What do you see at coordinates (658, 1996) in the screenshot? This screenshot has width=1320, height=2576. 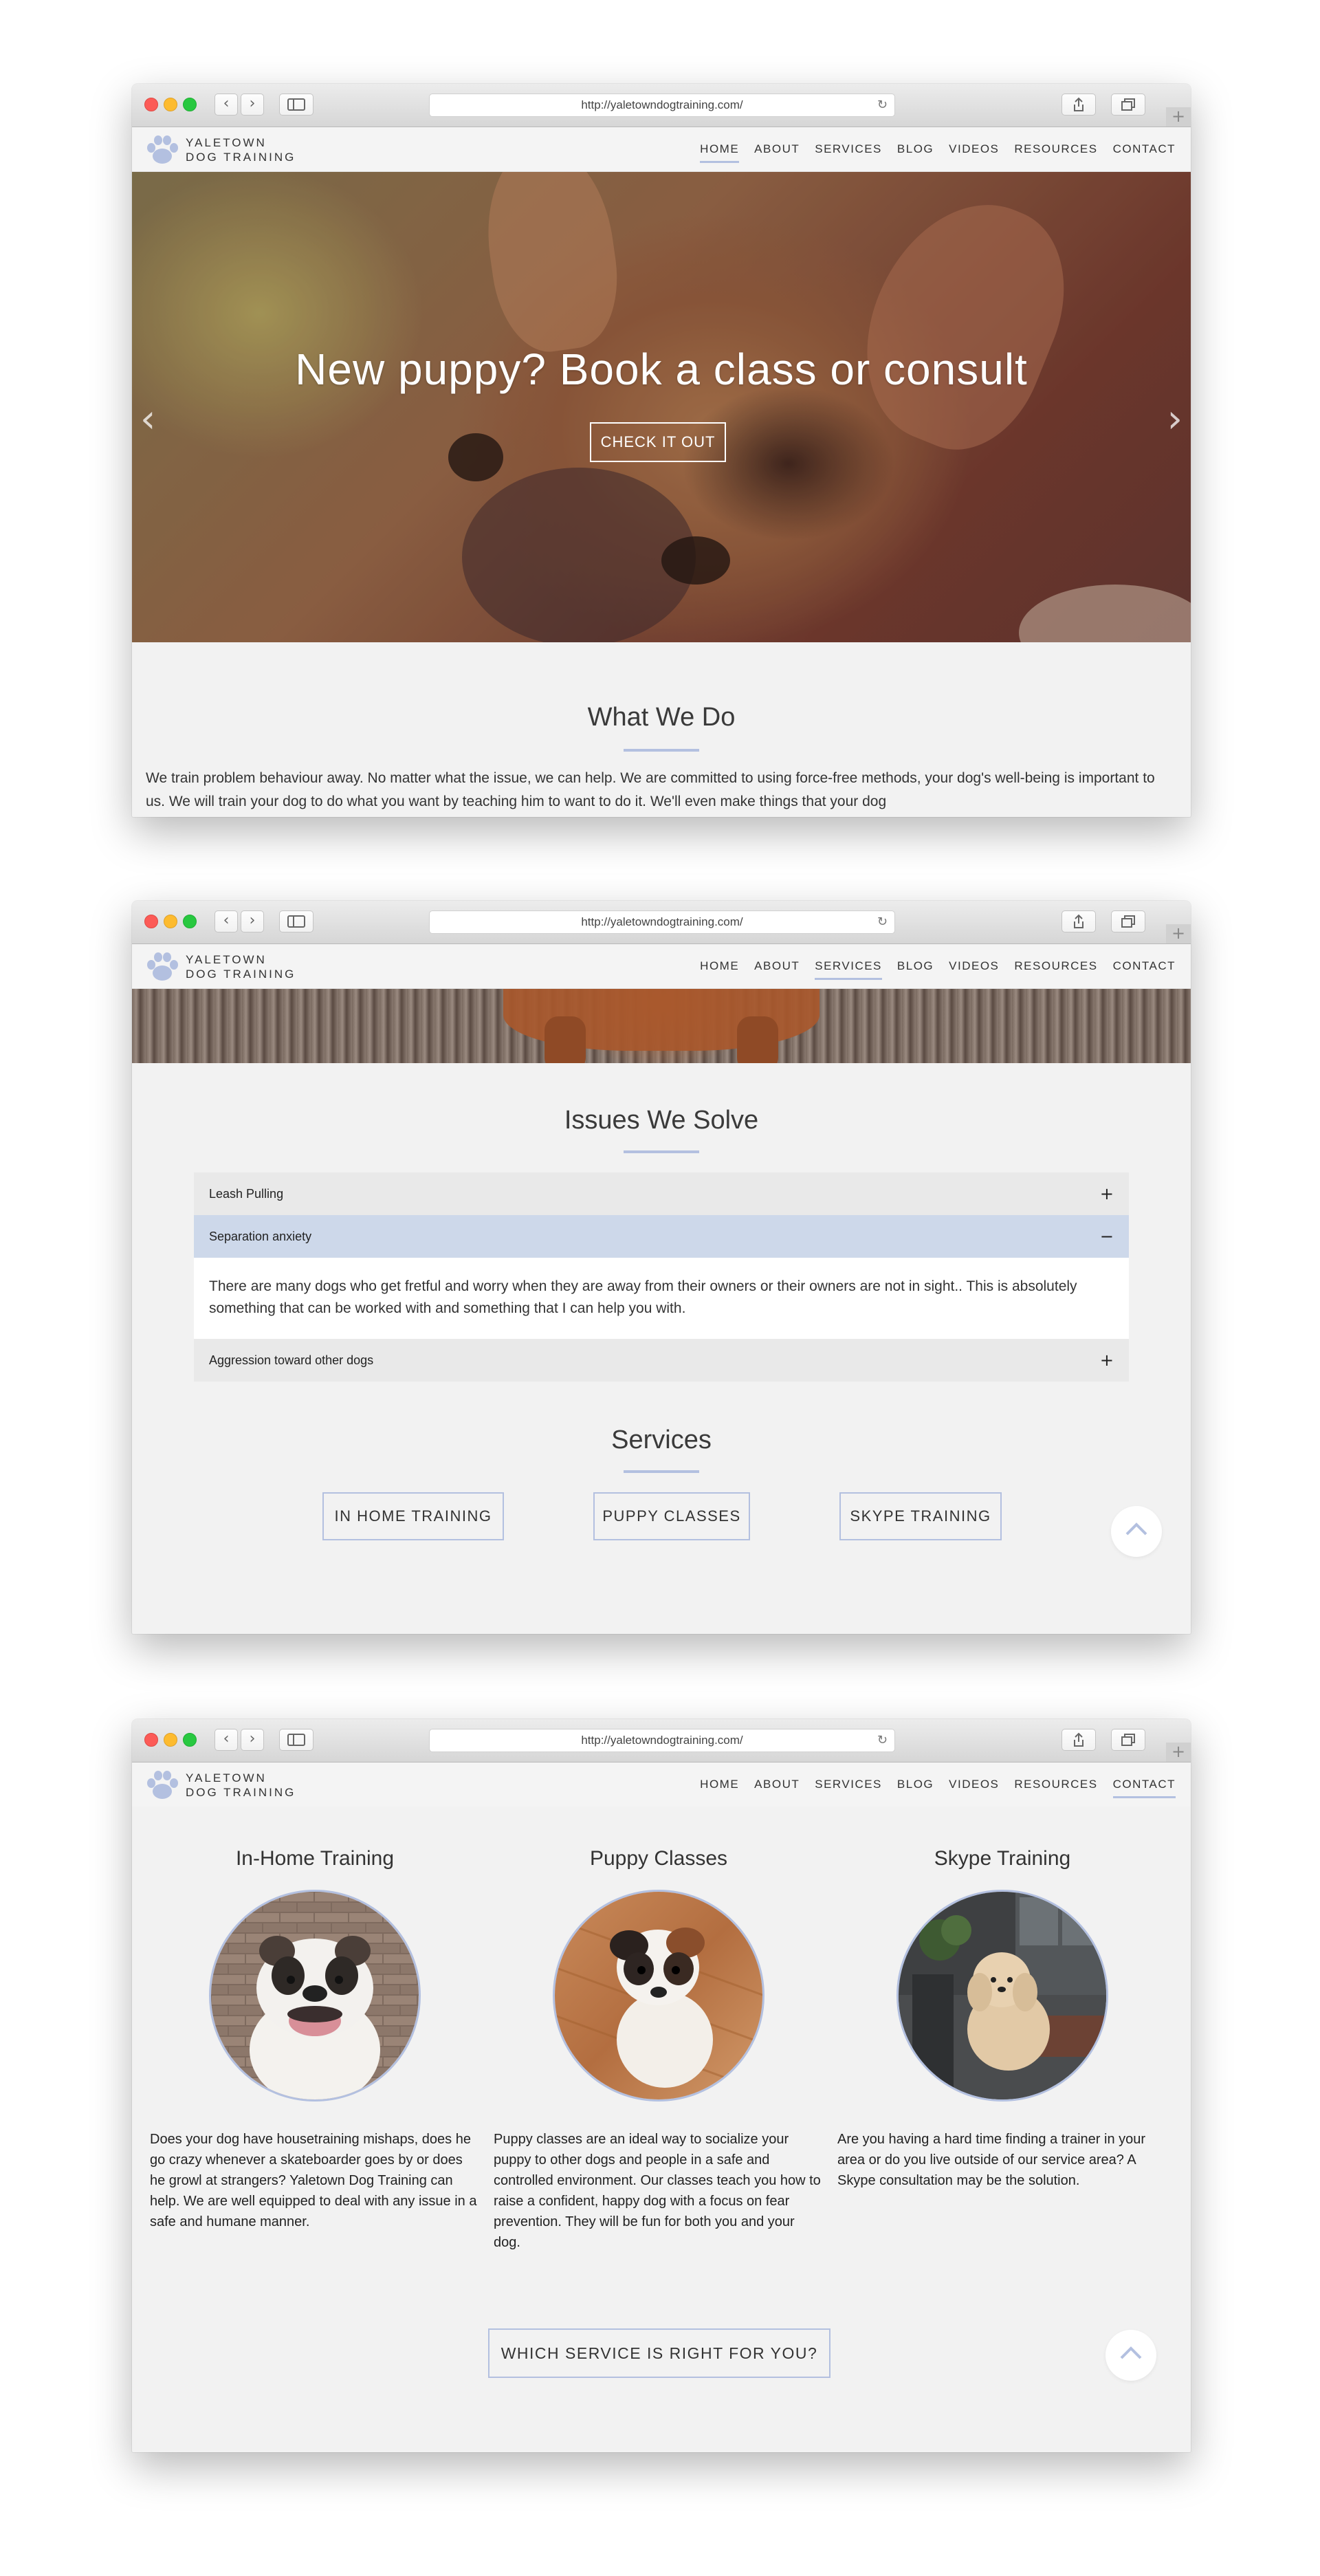 I see `puppy-photo` at bounding box center [658, 1996].